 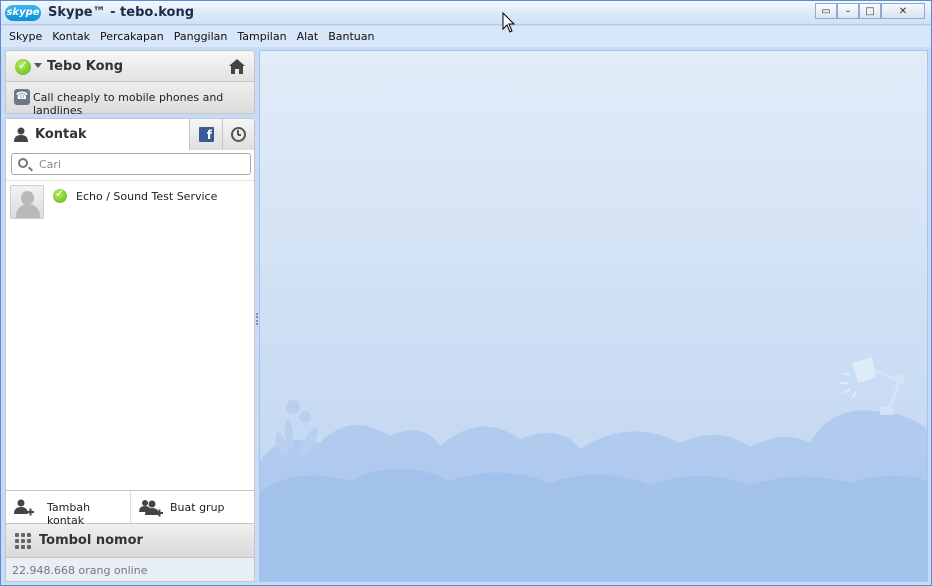 I want to click on window-controls: ▭ – □ ✕, so click(x=870, y=12).